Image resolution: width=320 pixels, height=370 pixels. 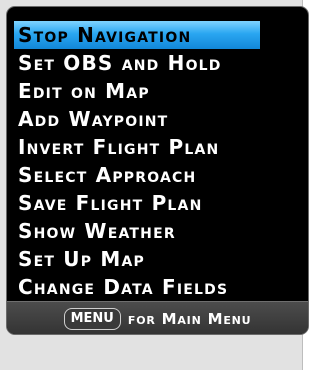 What do you see at coordinates (137, 91) in the screenshot?
I see `menu-item-edit-on-map: Edit on Map` at bounding box center [137, 91].